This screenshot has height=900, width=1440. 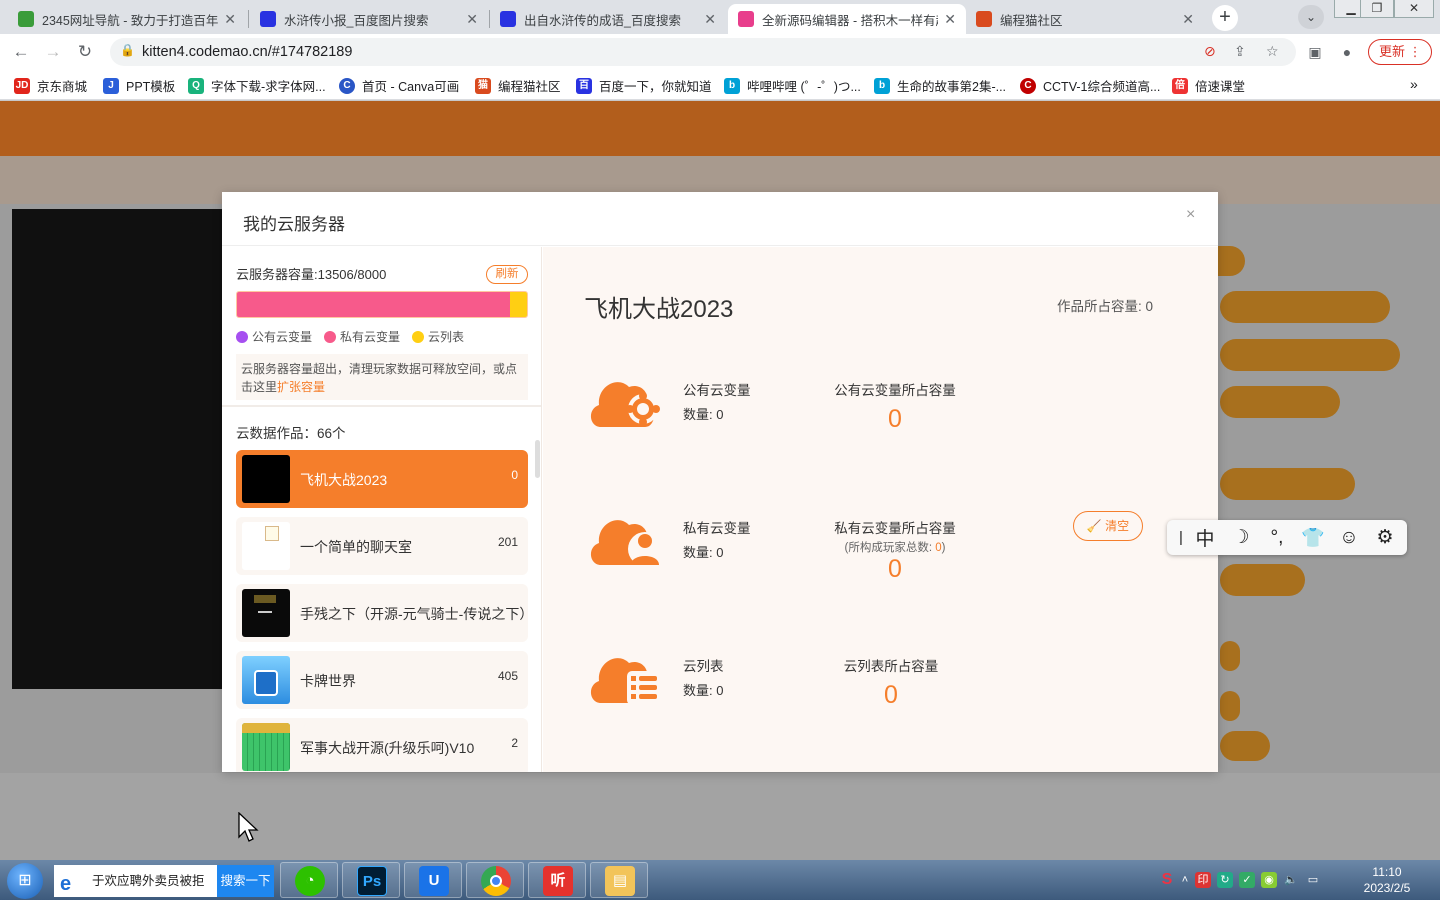 I want to click on font-site-icon: Q, so click(x=196, y=85).